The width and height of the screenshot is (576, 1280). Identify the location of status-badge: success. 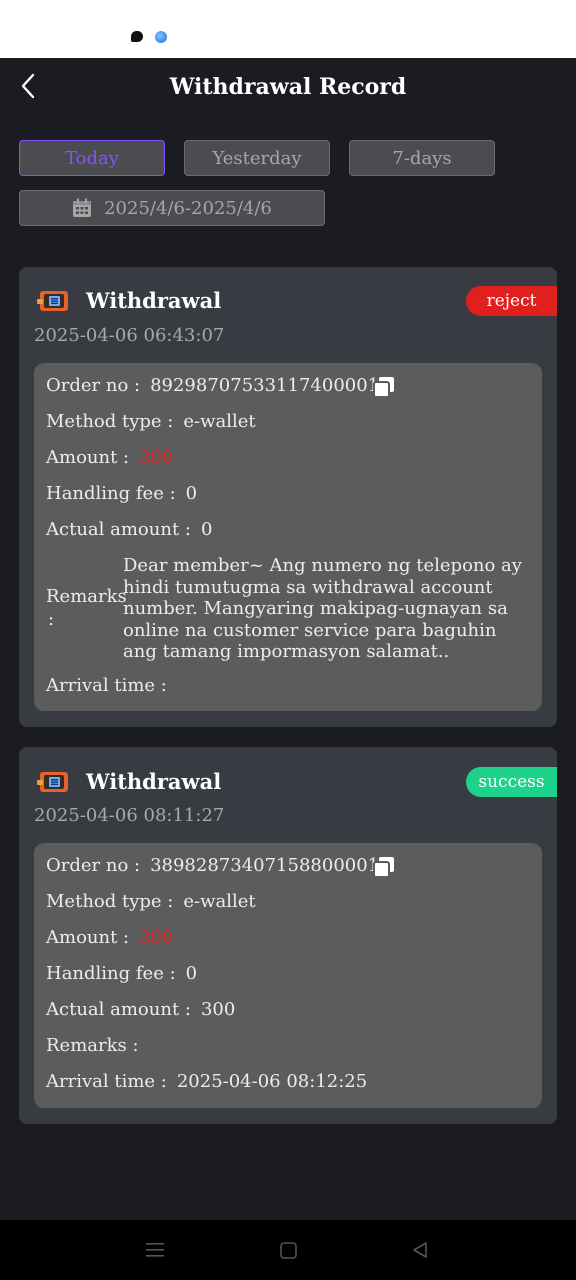
(511, 782).